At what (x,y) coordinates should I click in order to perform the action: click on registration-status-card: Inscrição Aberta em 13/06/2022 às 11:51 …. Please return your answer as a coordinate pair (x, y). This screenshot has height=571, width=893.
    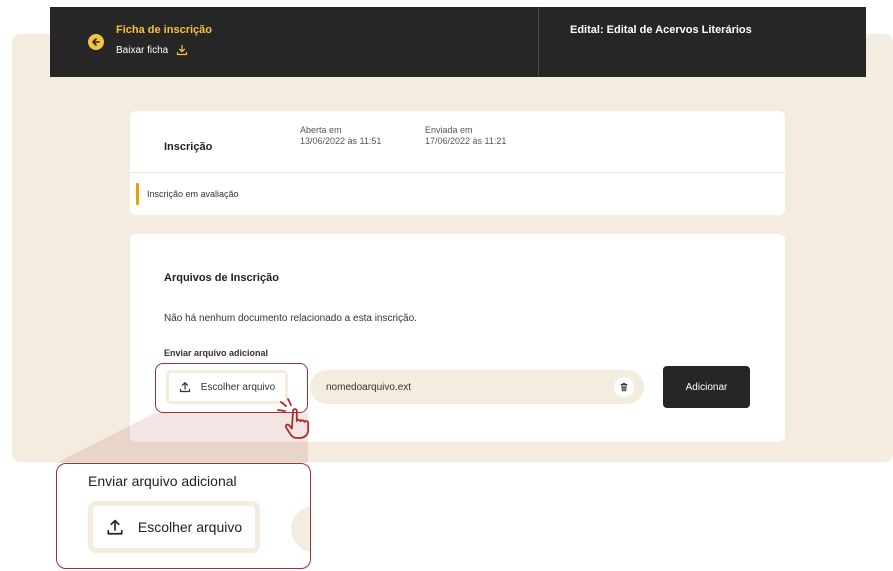
    Looking at the image, I should click on (457, 163).